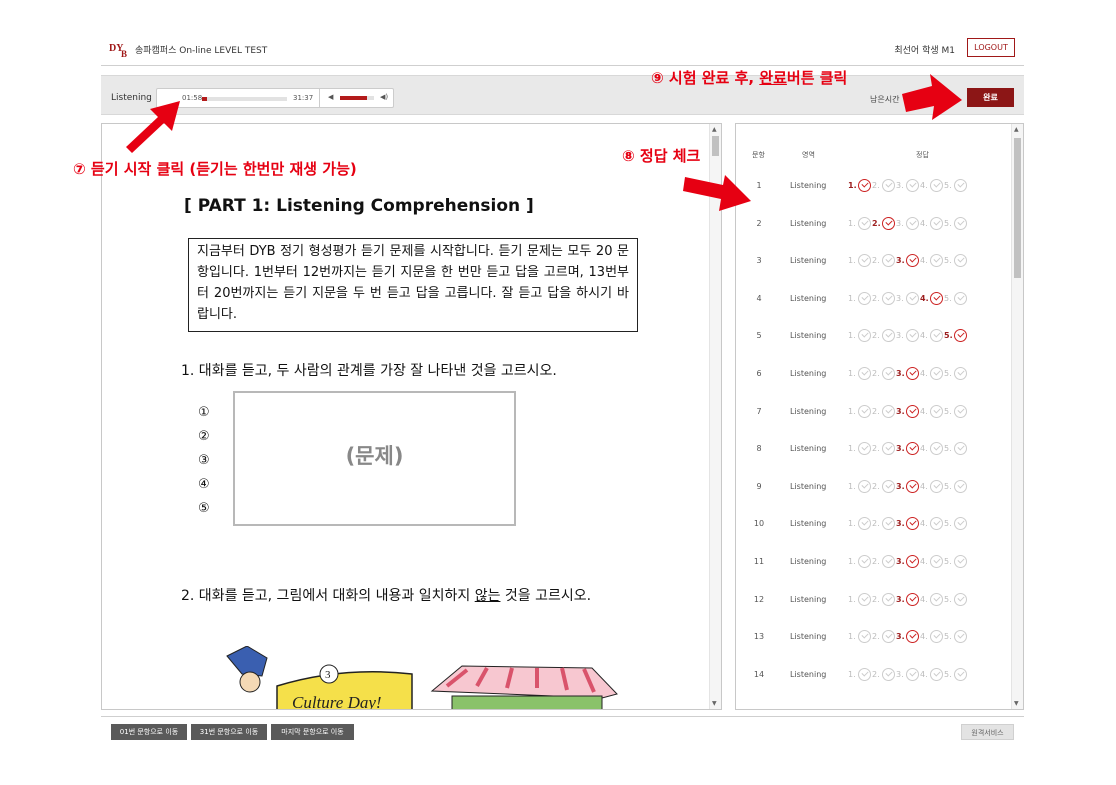 Image resolution: width=1116 pixels, height=785 pixels. Describe the element at coordinates (759, 637) in the screenshot. I see `answer-row-num: 13` at that location.